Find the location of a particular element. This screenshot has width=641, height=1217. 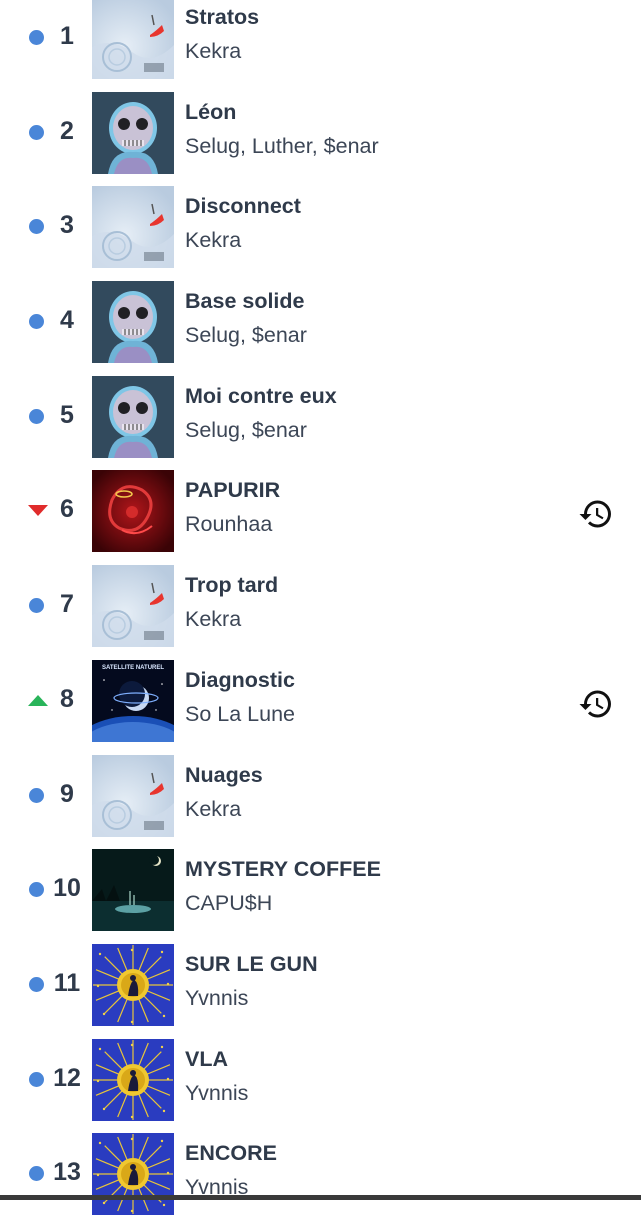

track-title: VLA is located at coordinates (206, 1059).